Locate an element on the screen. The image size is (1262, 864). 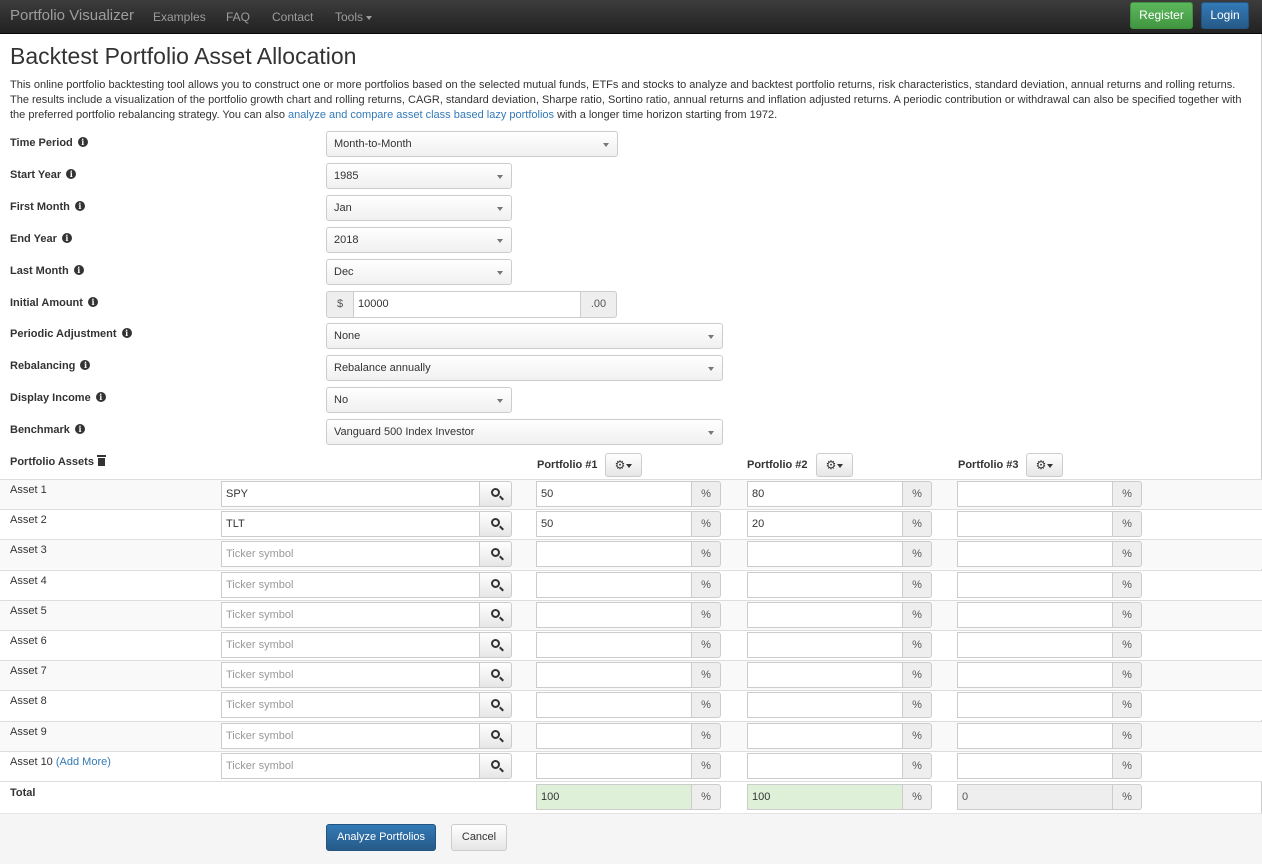
rebalancing-label-text: Rebalancing is located at coordinates (43, 366).